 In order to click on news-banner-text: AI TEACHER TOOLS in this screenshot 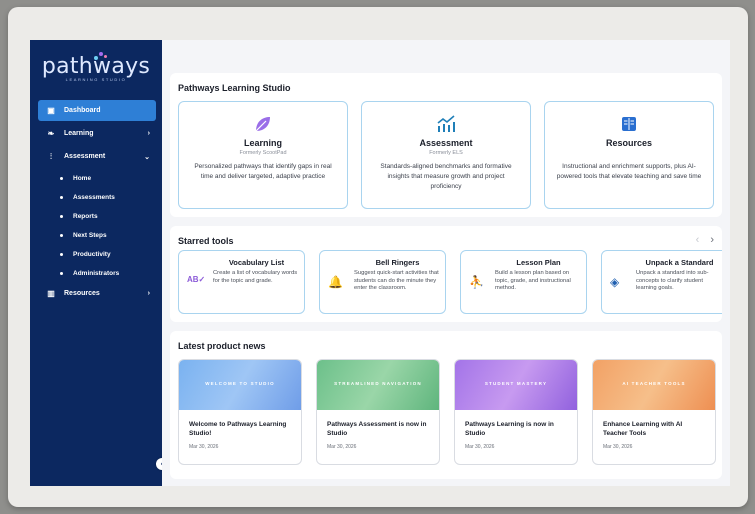, I will do `click(654, 383)`.